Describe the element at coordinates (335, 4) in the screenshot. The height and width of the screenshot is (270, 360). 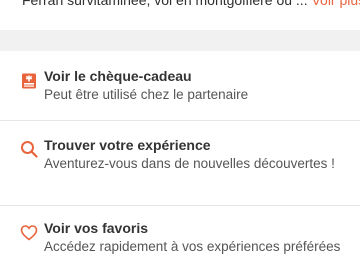
I see `see-more-link: Voir plus` at that location.